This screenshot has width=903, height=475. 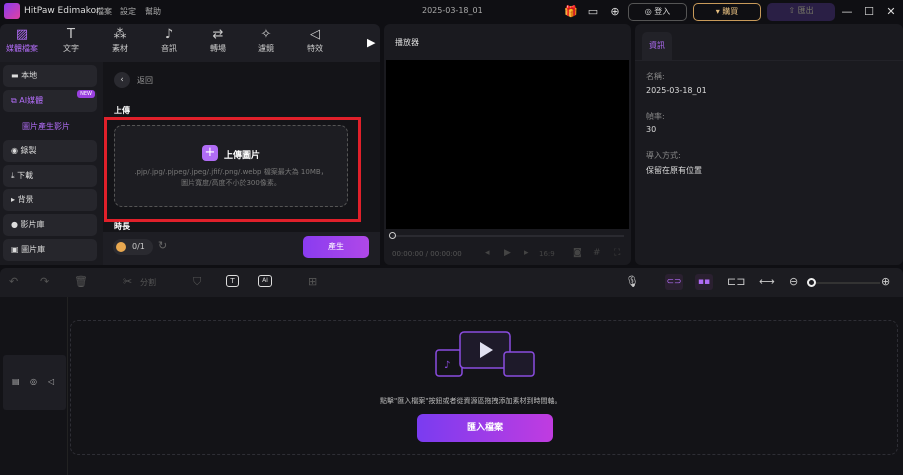 What do you see at coordinates (676, 90) in the screenshot?
I see `name-value: 2025-03-18_01` at bounding box center [676, 90].